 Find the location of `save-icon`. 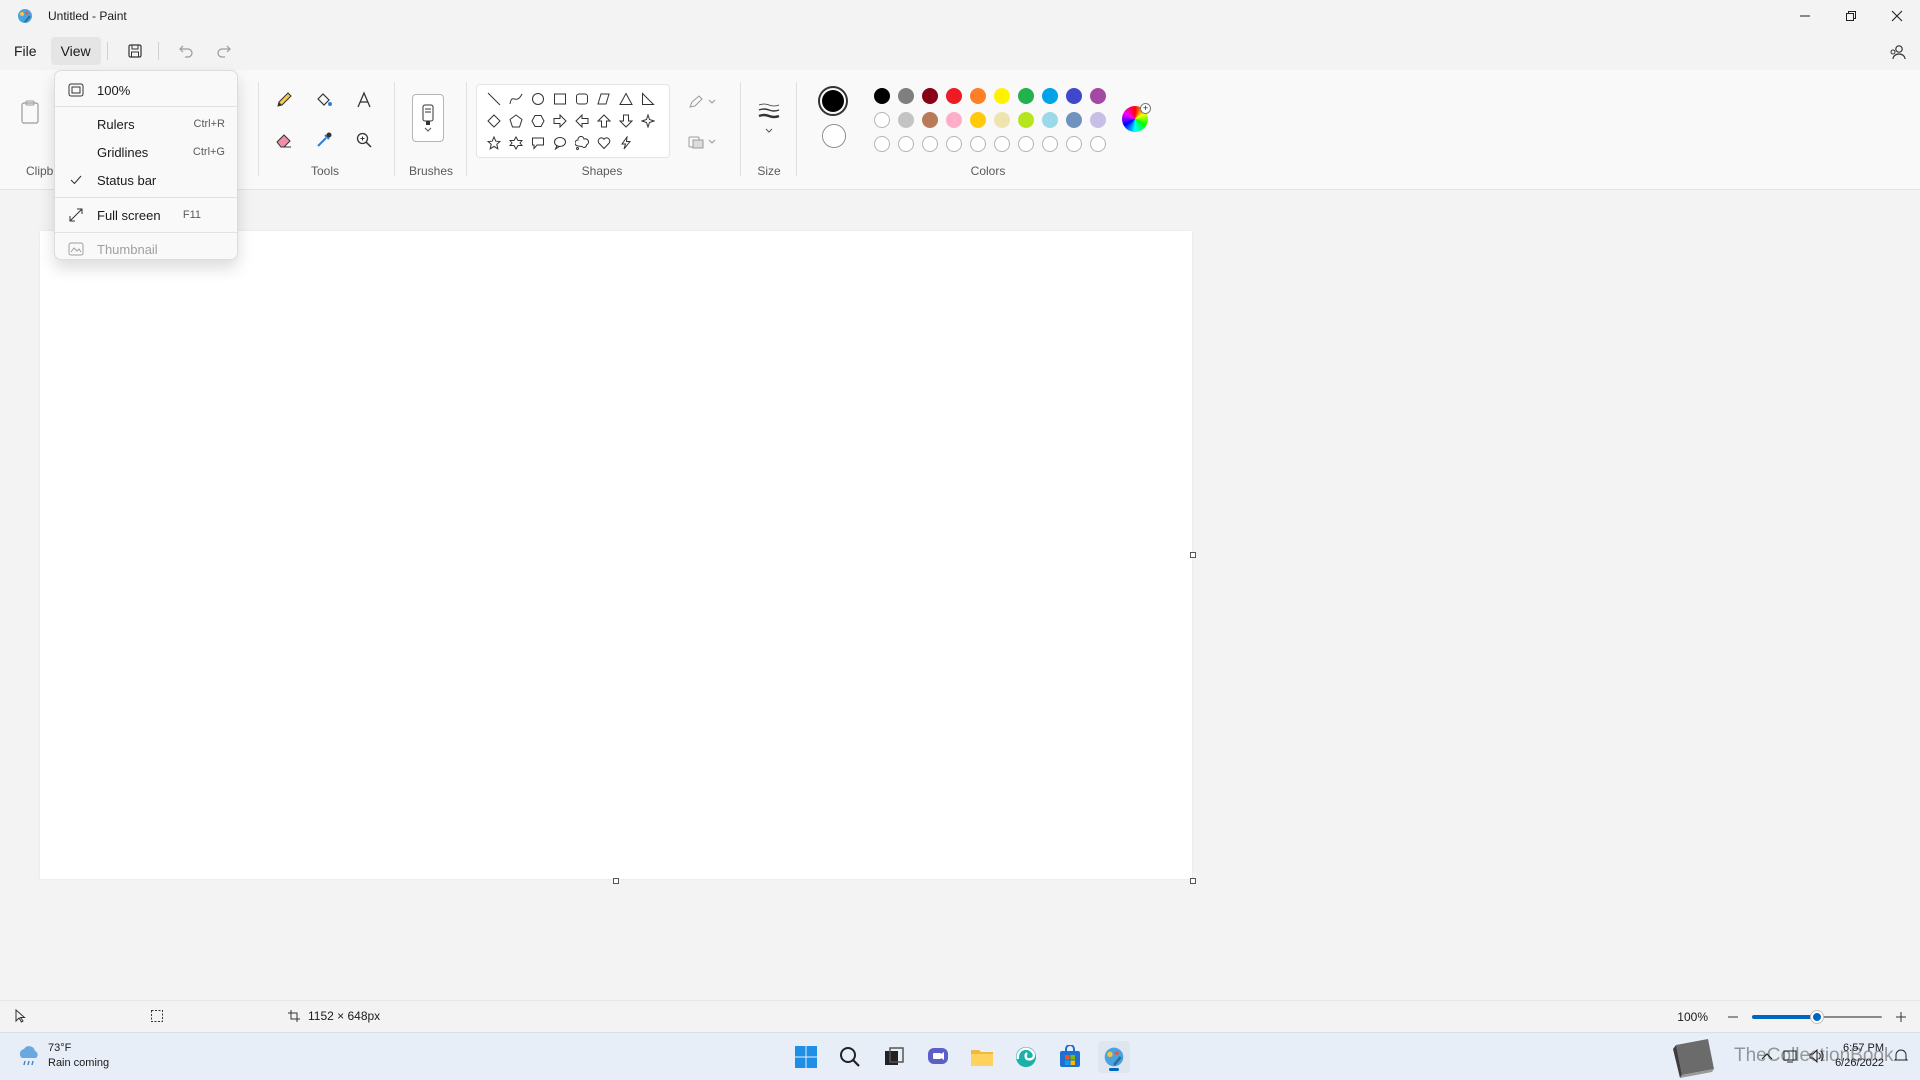

save-icon is located at coordinates (135, 51).